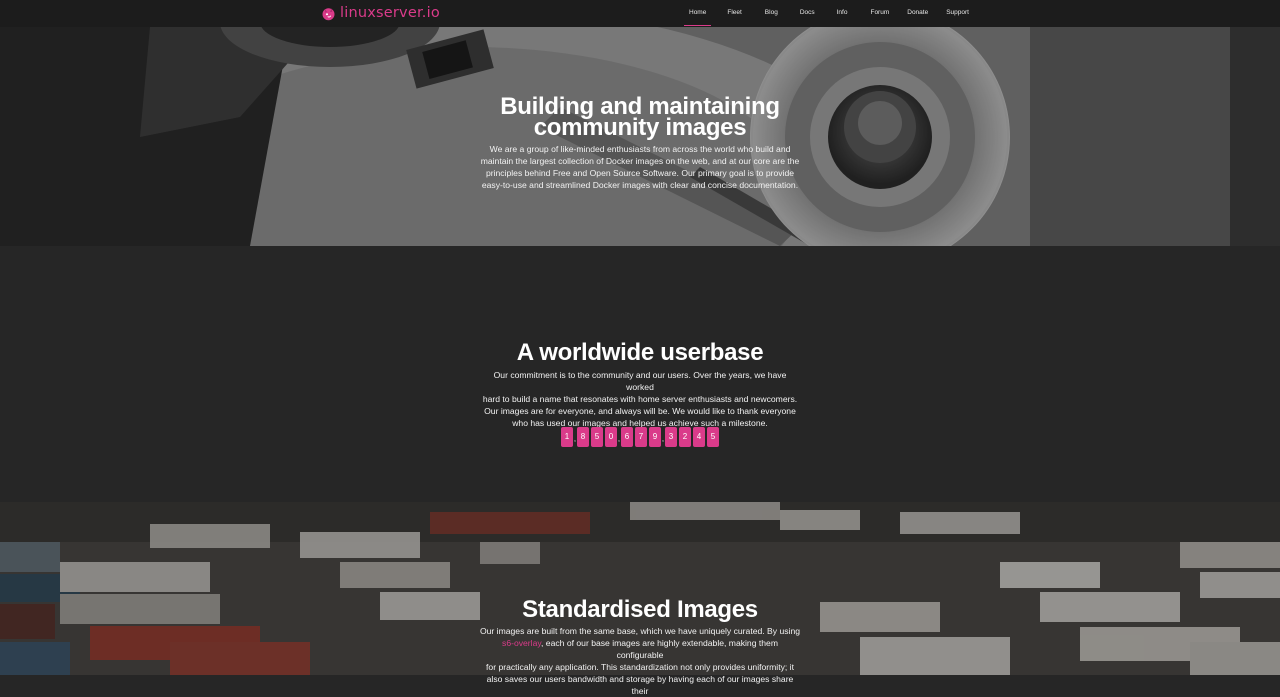 This screenshot has height=697, width=1280. Describe the element at coordinates (699, 437) in the screenshot. I see `counter-digit: 4` at that location.